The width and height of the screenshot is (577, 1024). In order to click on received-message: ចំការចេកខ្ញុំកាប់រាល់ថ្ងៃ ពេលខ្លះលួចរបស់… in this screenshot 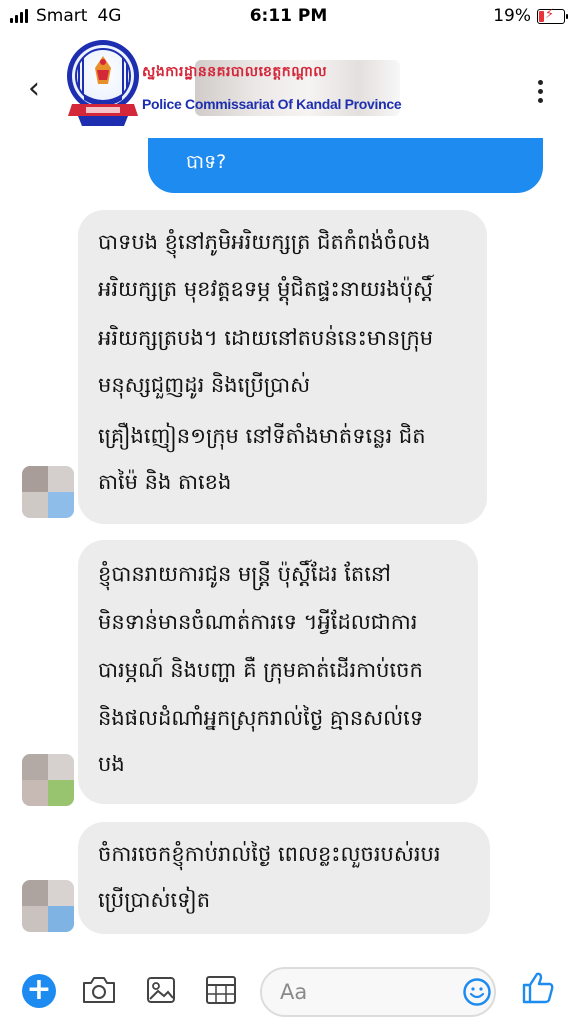, I will do `click(284, 878)`.